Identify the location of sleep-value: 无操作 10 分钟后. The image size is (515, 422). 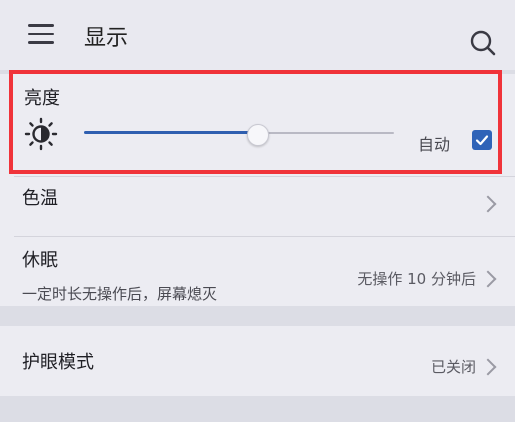
(416, 279).